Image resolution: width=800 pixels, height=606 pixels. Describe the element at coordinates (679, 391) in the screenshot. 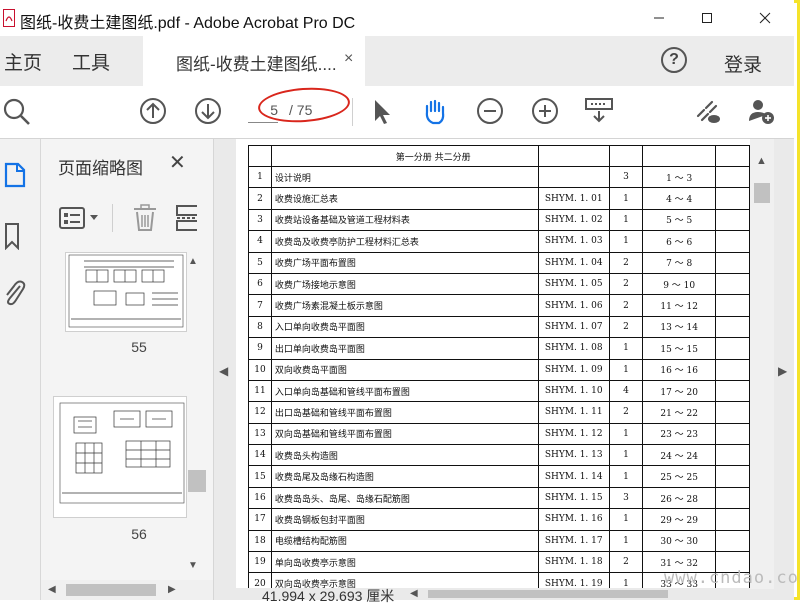

I see `table-cell-pages: 17 ～ 20` at that location.